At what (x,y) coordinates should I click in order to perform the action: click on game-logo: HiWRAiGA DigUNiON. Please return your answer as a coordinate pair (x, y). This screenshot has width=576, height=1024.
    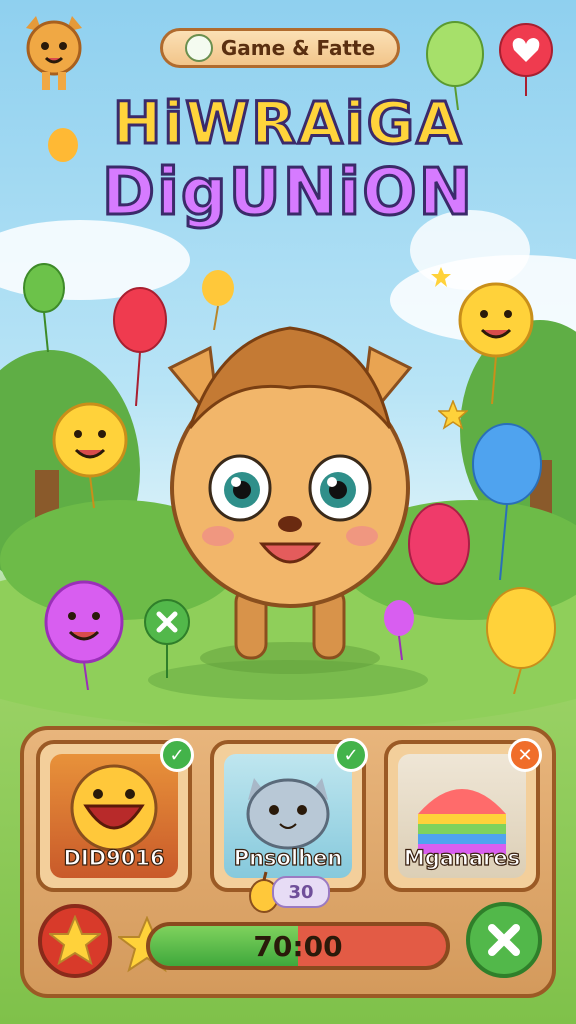
    Looking at the image, I should click on (288, 160).